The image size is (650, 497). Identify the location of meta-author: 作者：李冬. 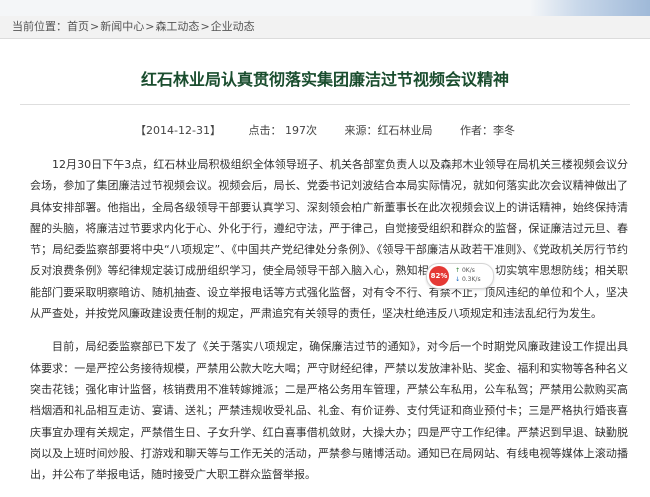
(487, 130).